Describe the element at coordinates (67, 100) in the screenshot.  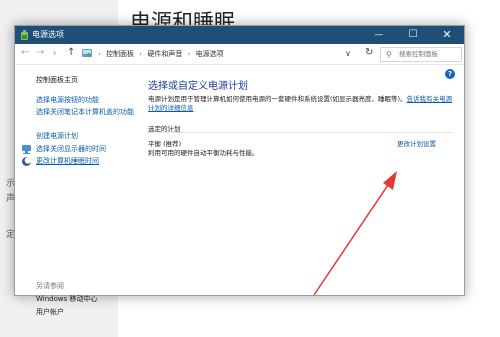
I see `sidebar-link-power-buttons: 选择电源按钮的功能` at that location.